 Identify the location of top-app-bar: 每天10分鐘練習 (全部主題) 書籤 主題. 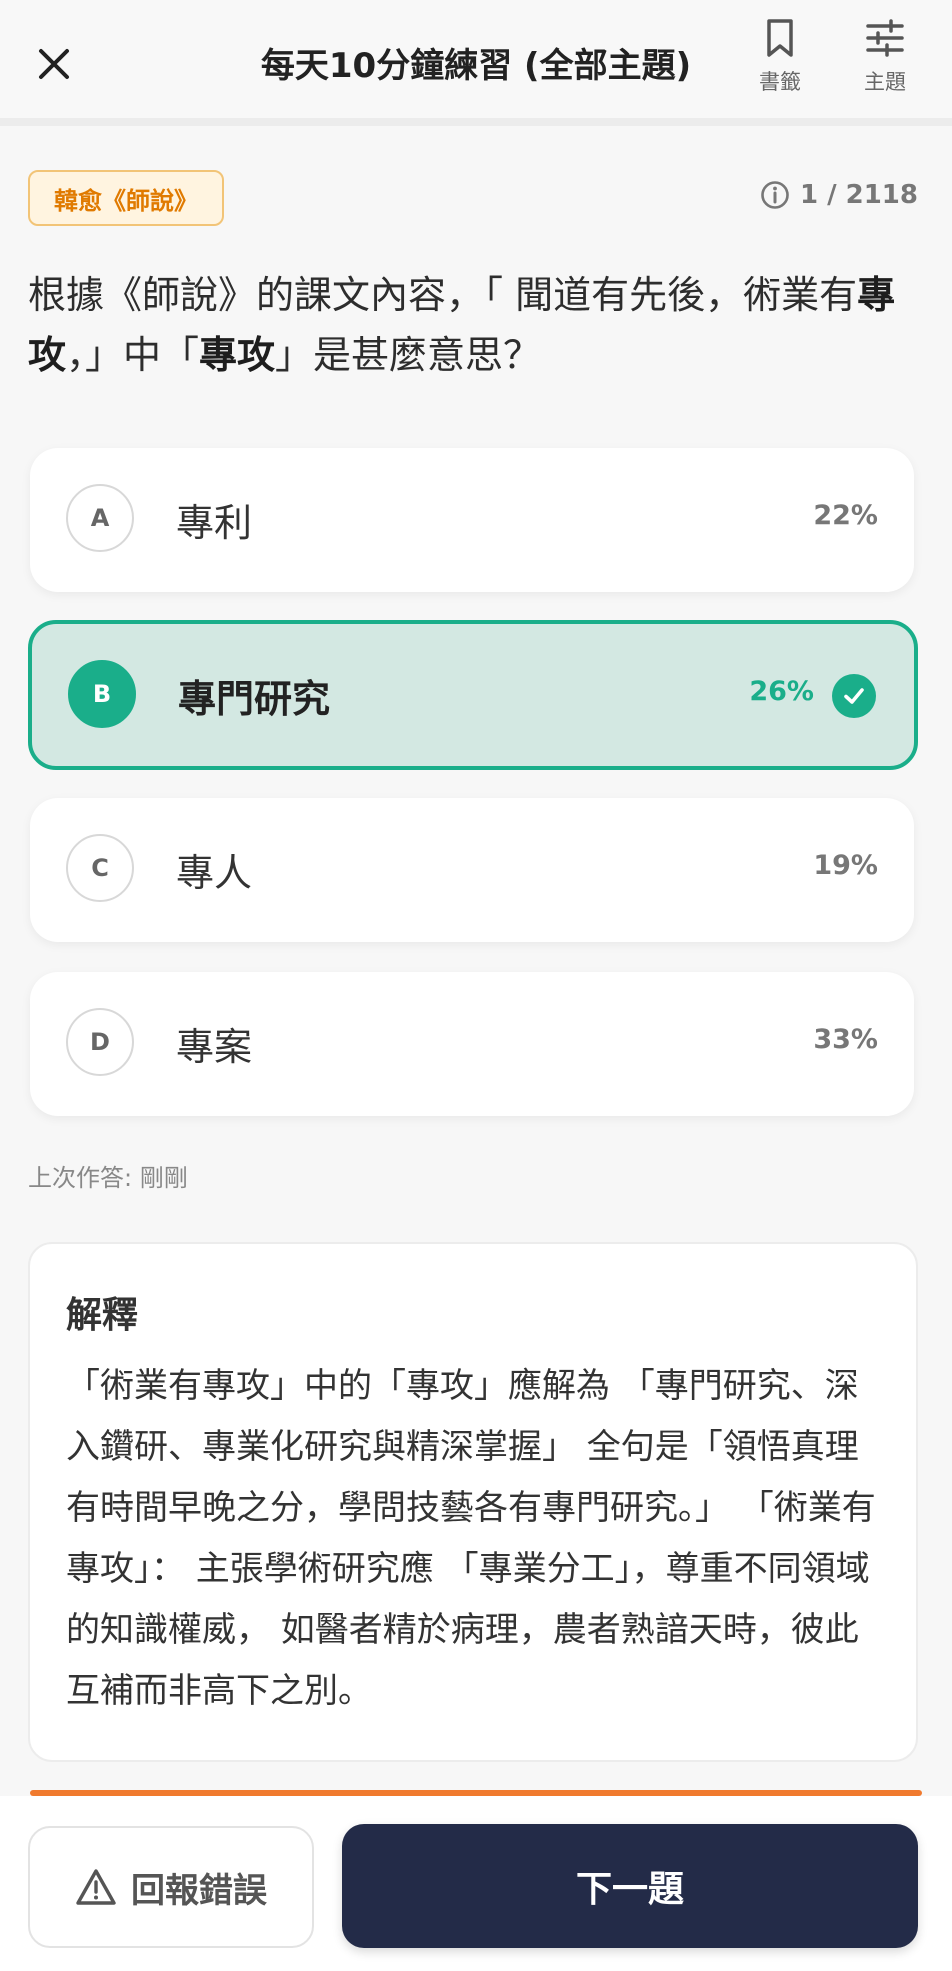
(476, 63).